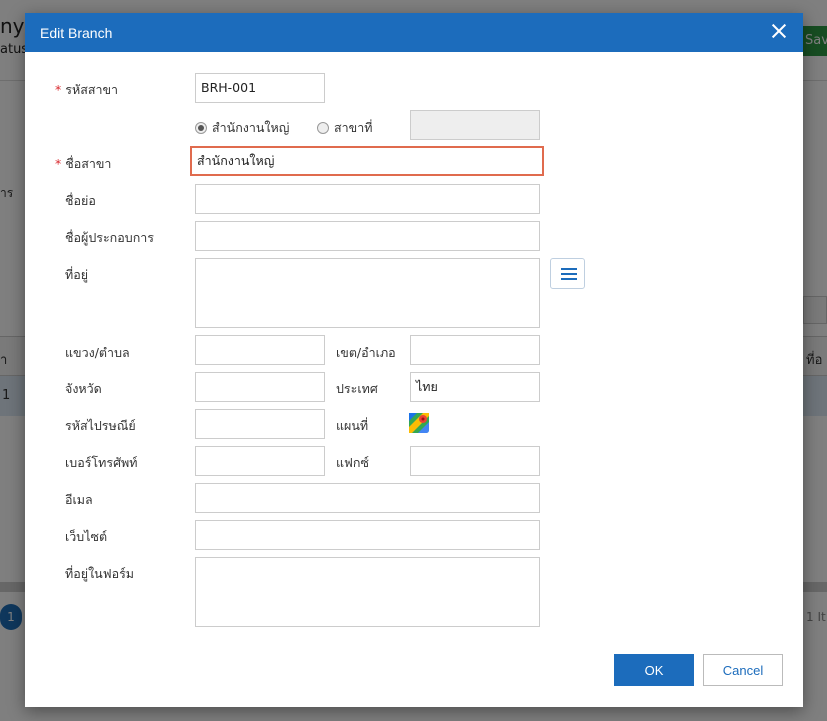 The width and height of the screenshot is (827, 721). What do you see at coordinates (83, 388) in the screenshot?
I see `province-label: จังหวัด` at bounding box center [83, 388].